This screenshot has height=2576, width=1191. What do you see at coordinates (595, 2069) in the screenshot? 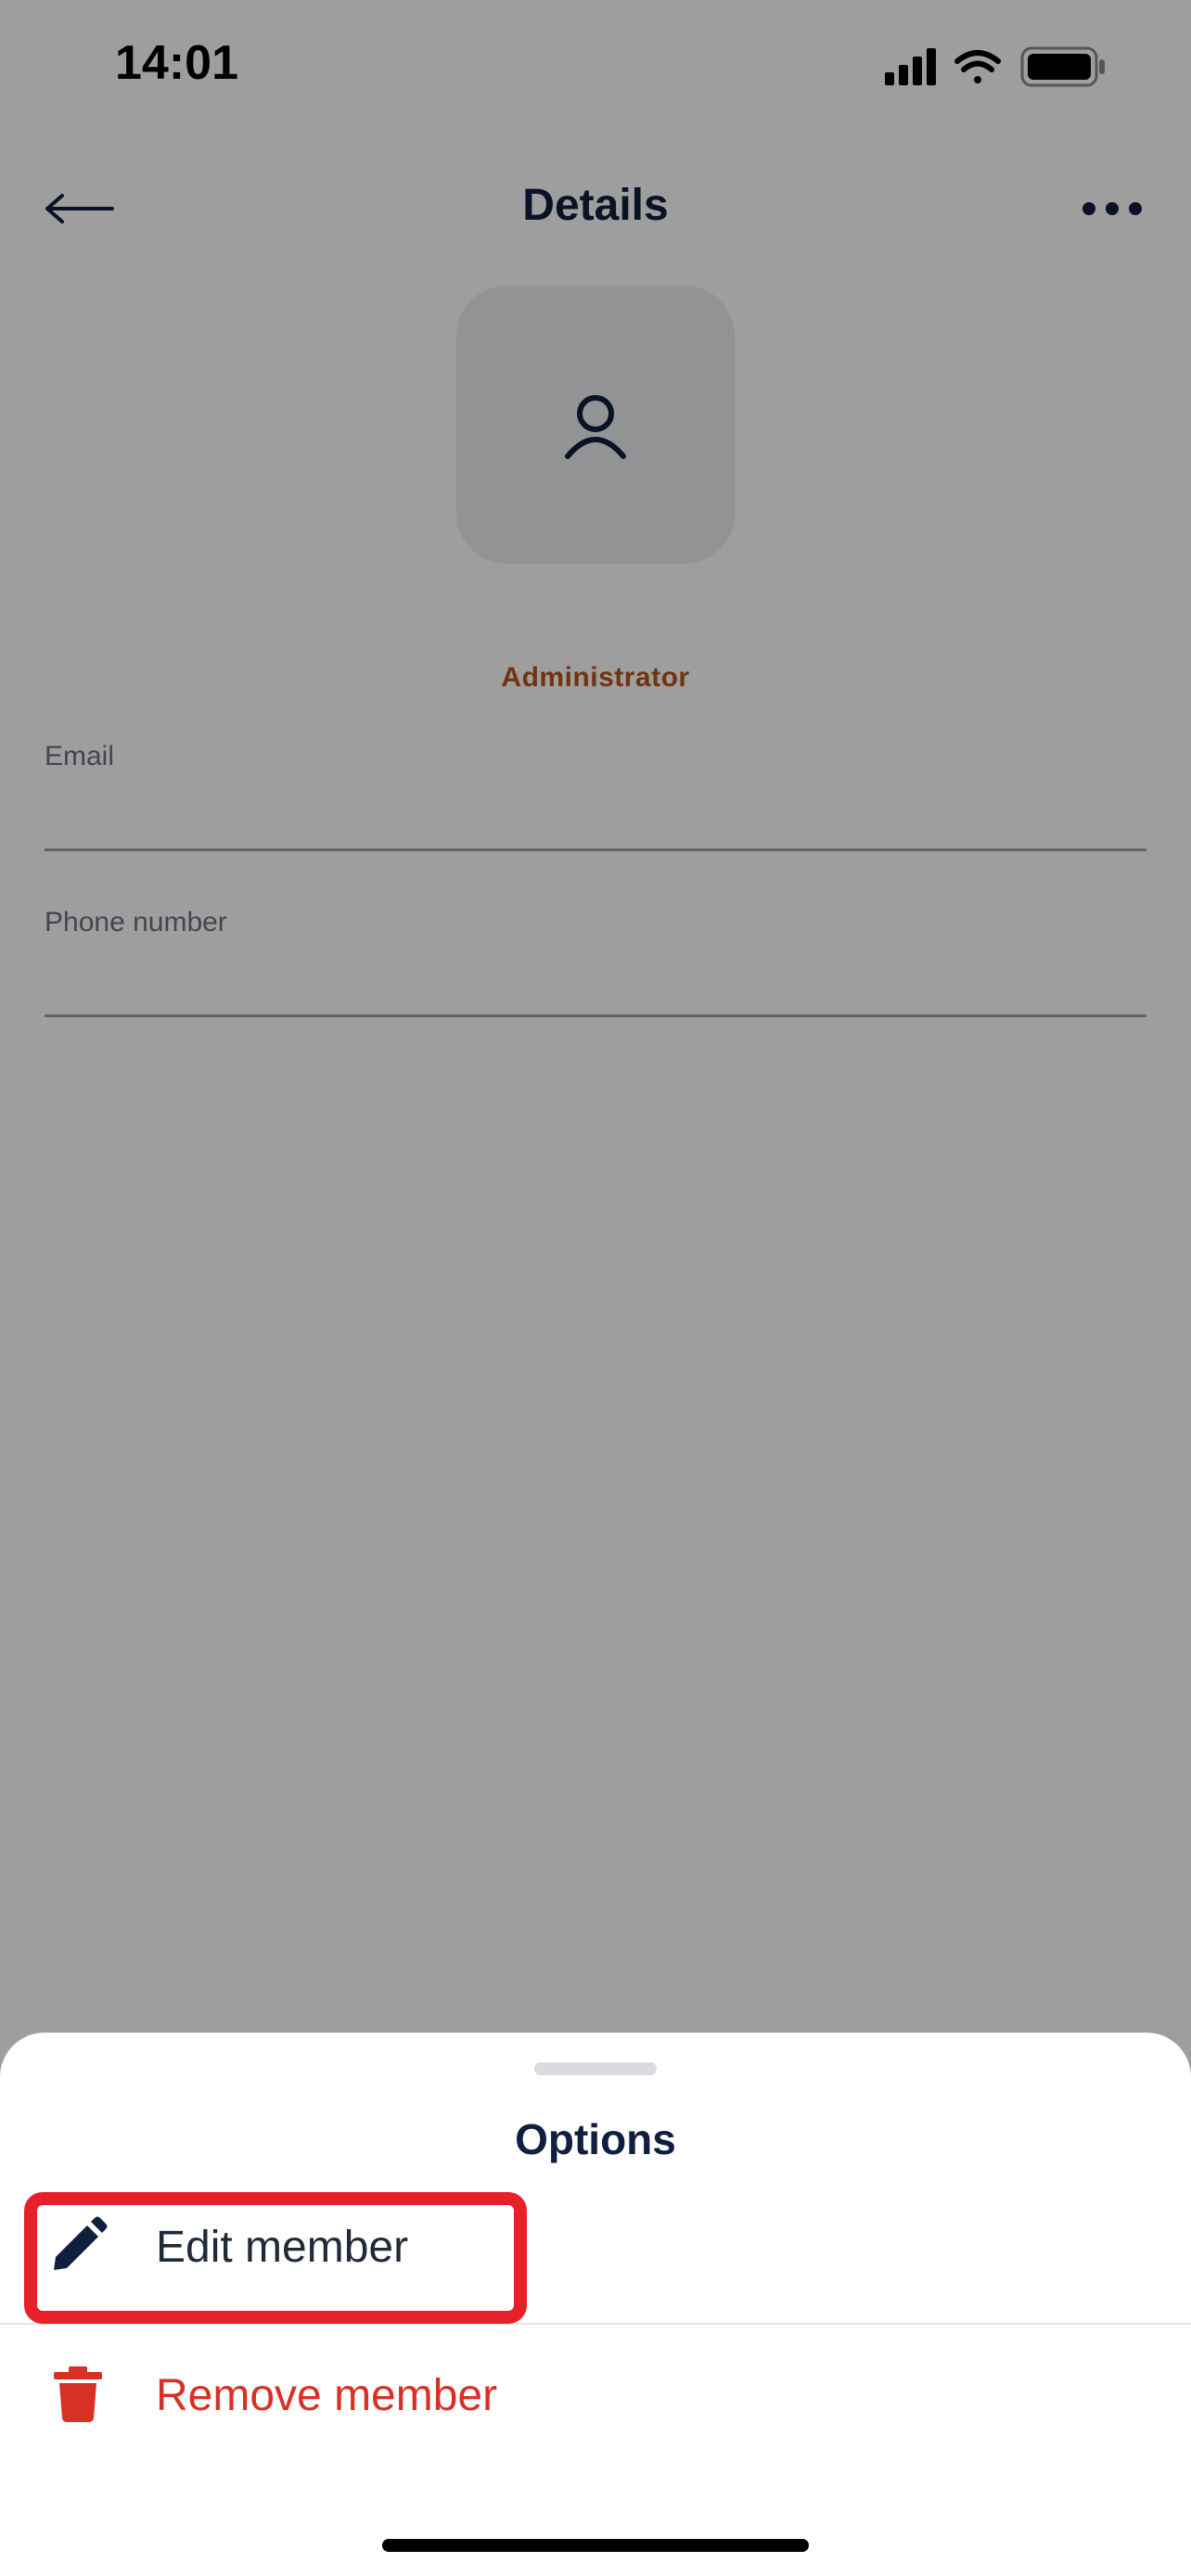
I see `drag-handle` at bounding box center [595, 2069].